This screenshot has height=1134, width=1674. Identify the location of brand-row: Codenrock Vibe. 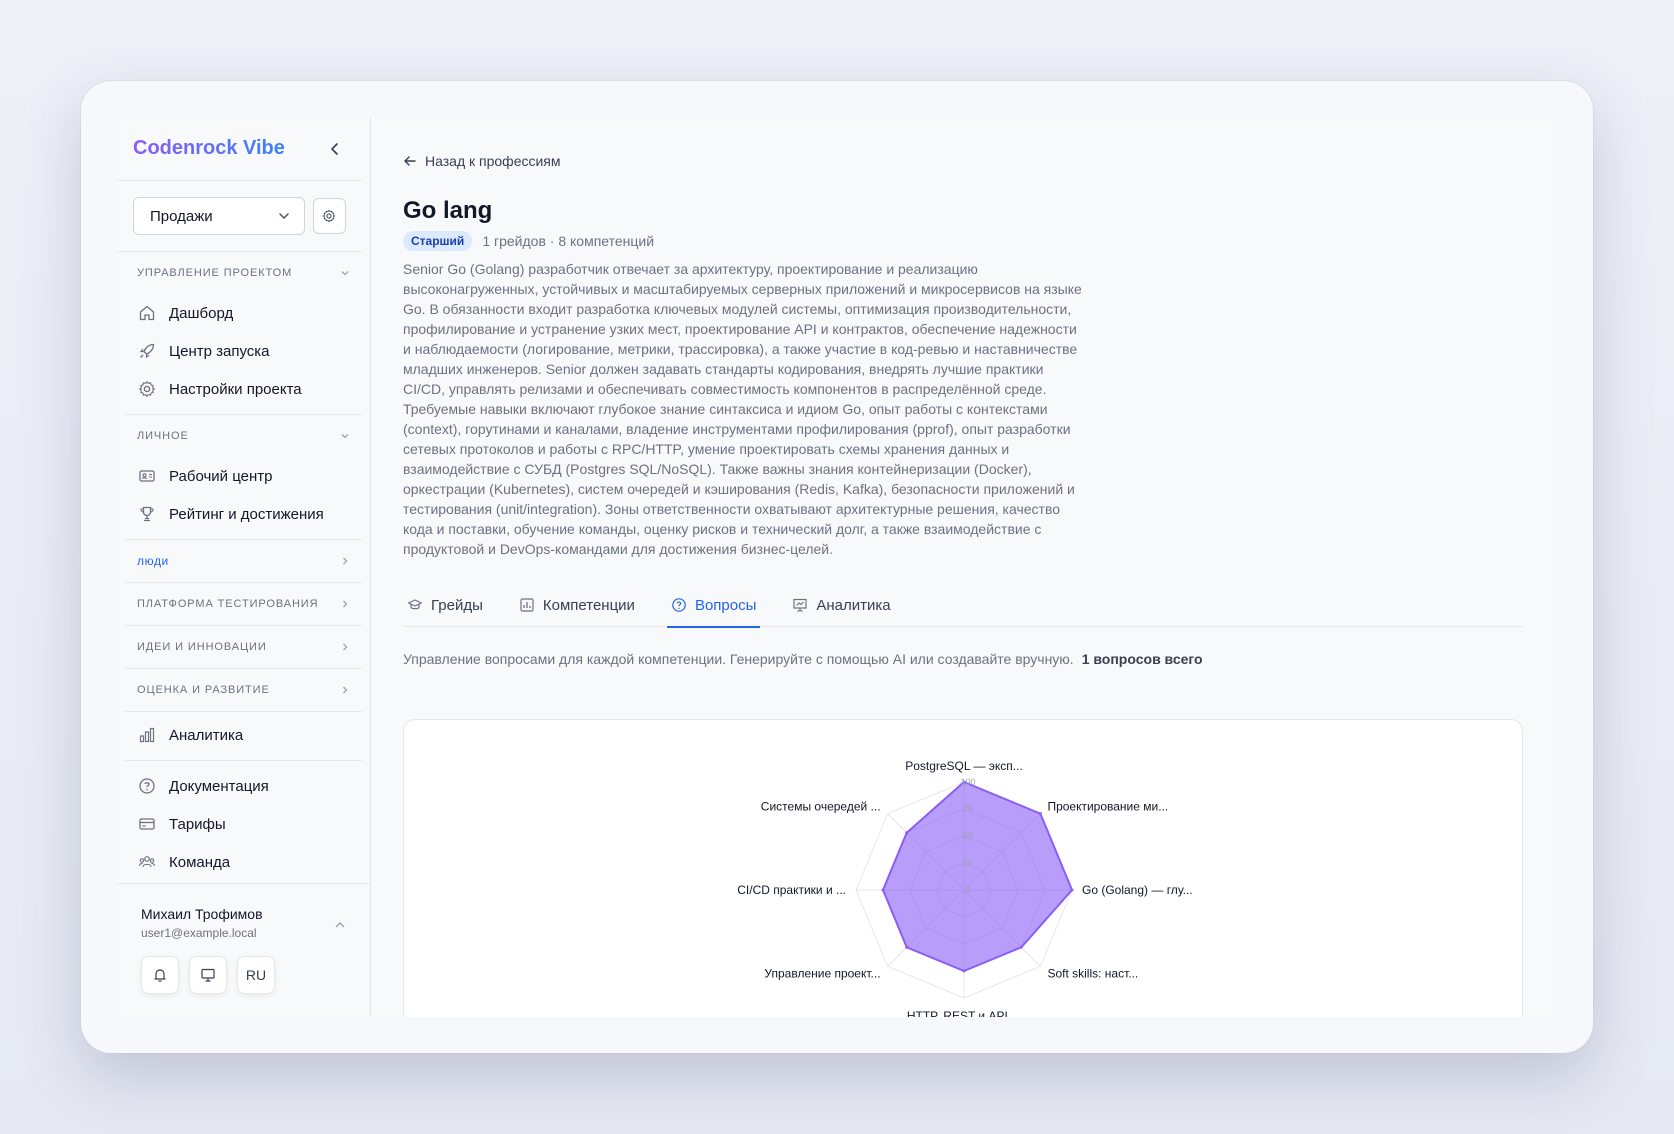
(239, 149).